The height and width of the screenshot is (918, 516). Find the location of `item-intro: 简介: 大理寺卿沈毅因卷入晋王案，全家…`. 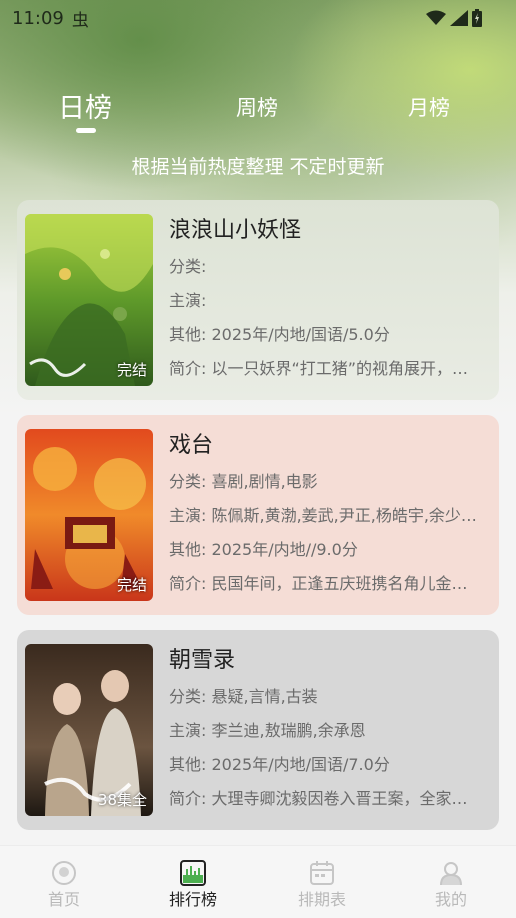

item-intro: 简介: 大理寺卿沈毅因卷入晋王案，全家… is located at coordinates (318, 798).